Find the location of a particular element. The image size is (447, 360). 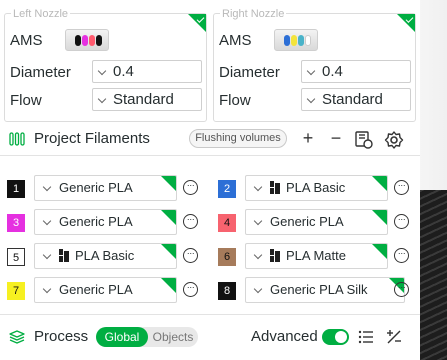

gear-icon is located at coordinates (394, 140).